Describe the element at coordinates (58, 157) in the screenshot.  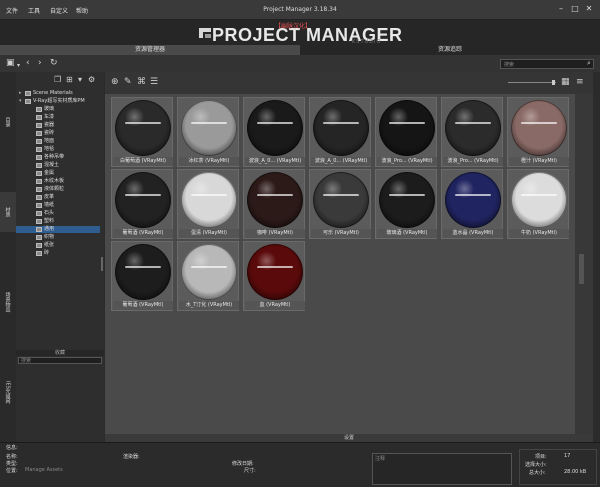
I see `tree-item: 各种吊带` at that location.